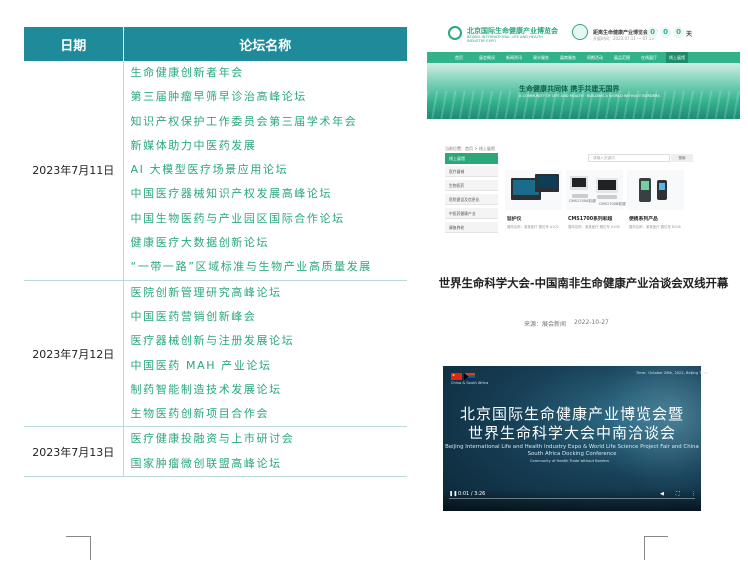  What do you see at coordinates (212, 341) in the screenshot?
I see `forum-name: 医疗器械创新与注册发展论坛` at bounding box center [212, 341].